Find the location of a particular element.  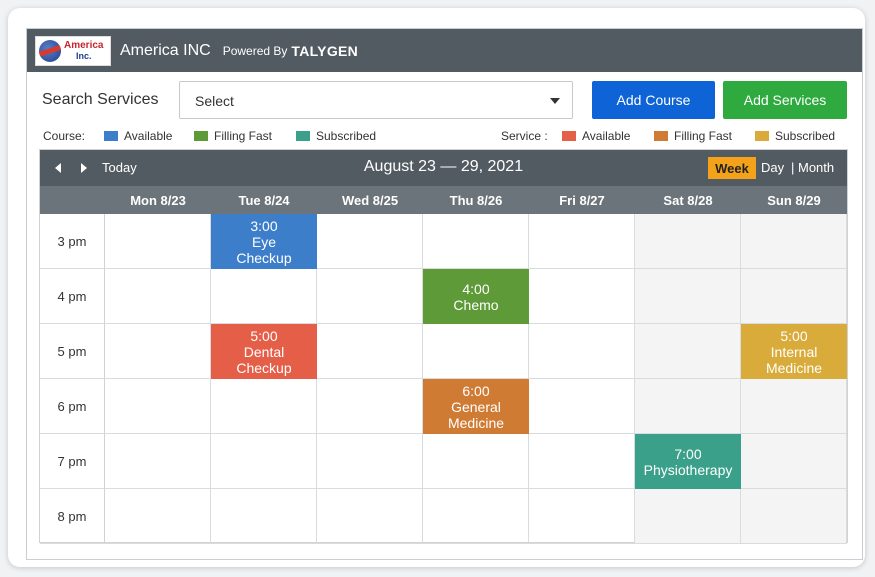

service-legend-filling-fast: Filling Fast is located at coordinates (693, 136).